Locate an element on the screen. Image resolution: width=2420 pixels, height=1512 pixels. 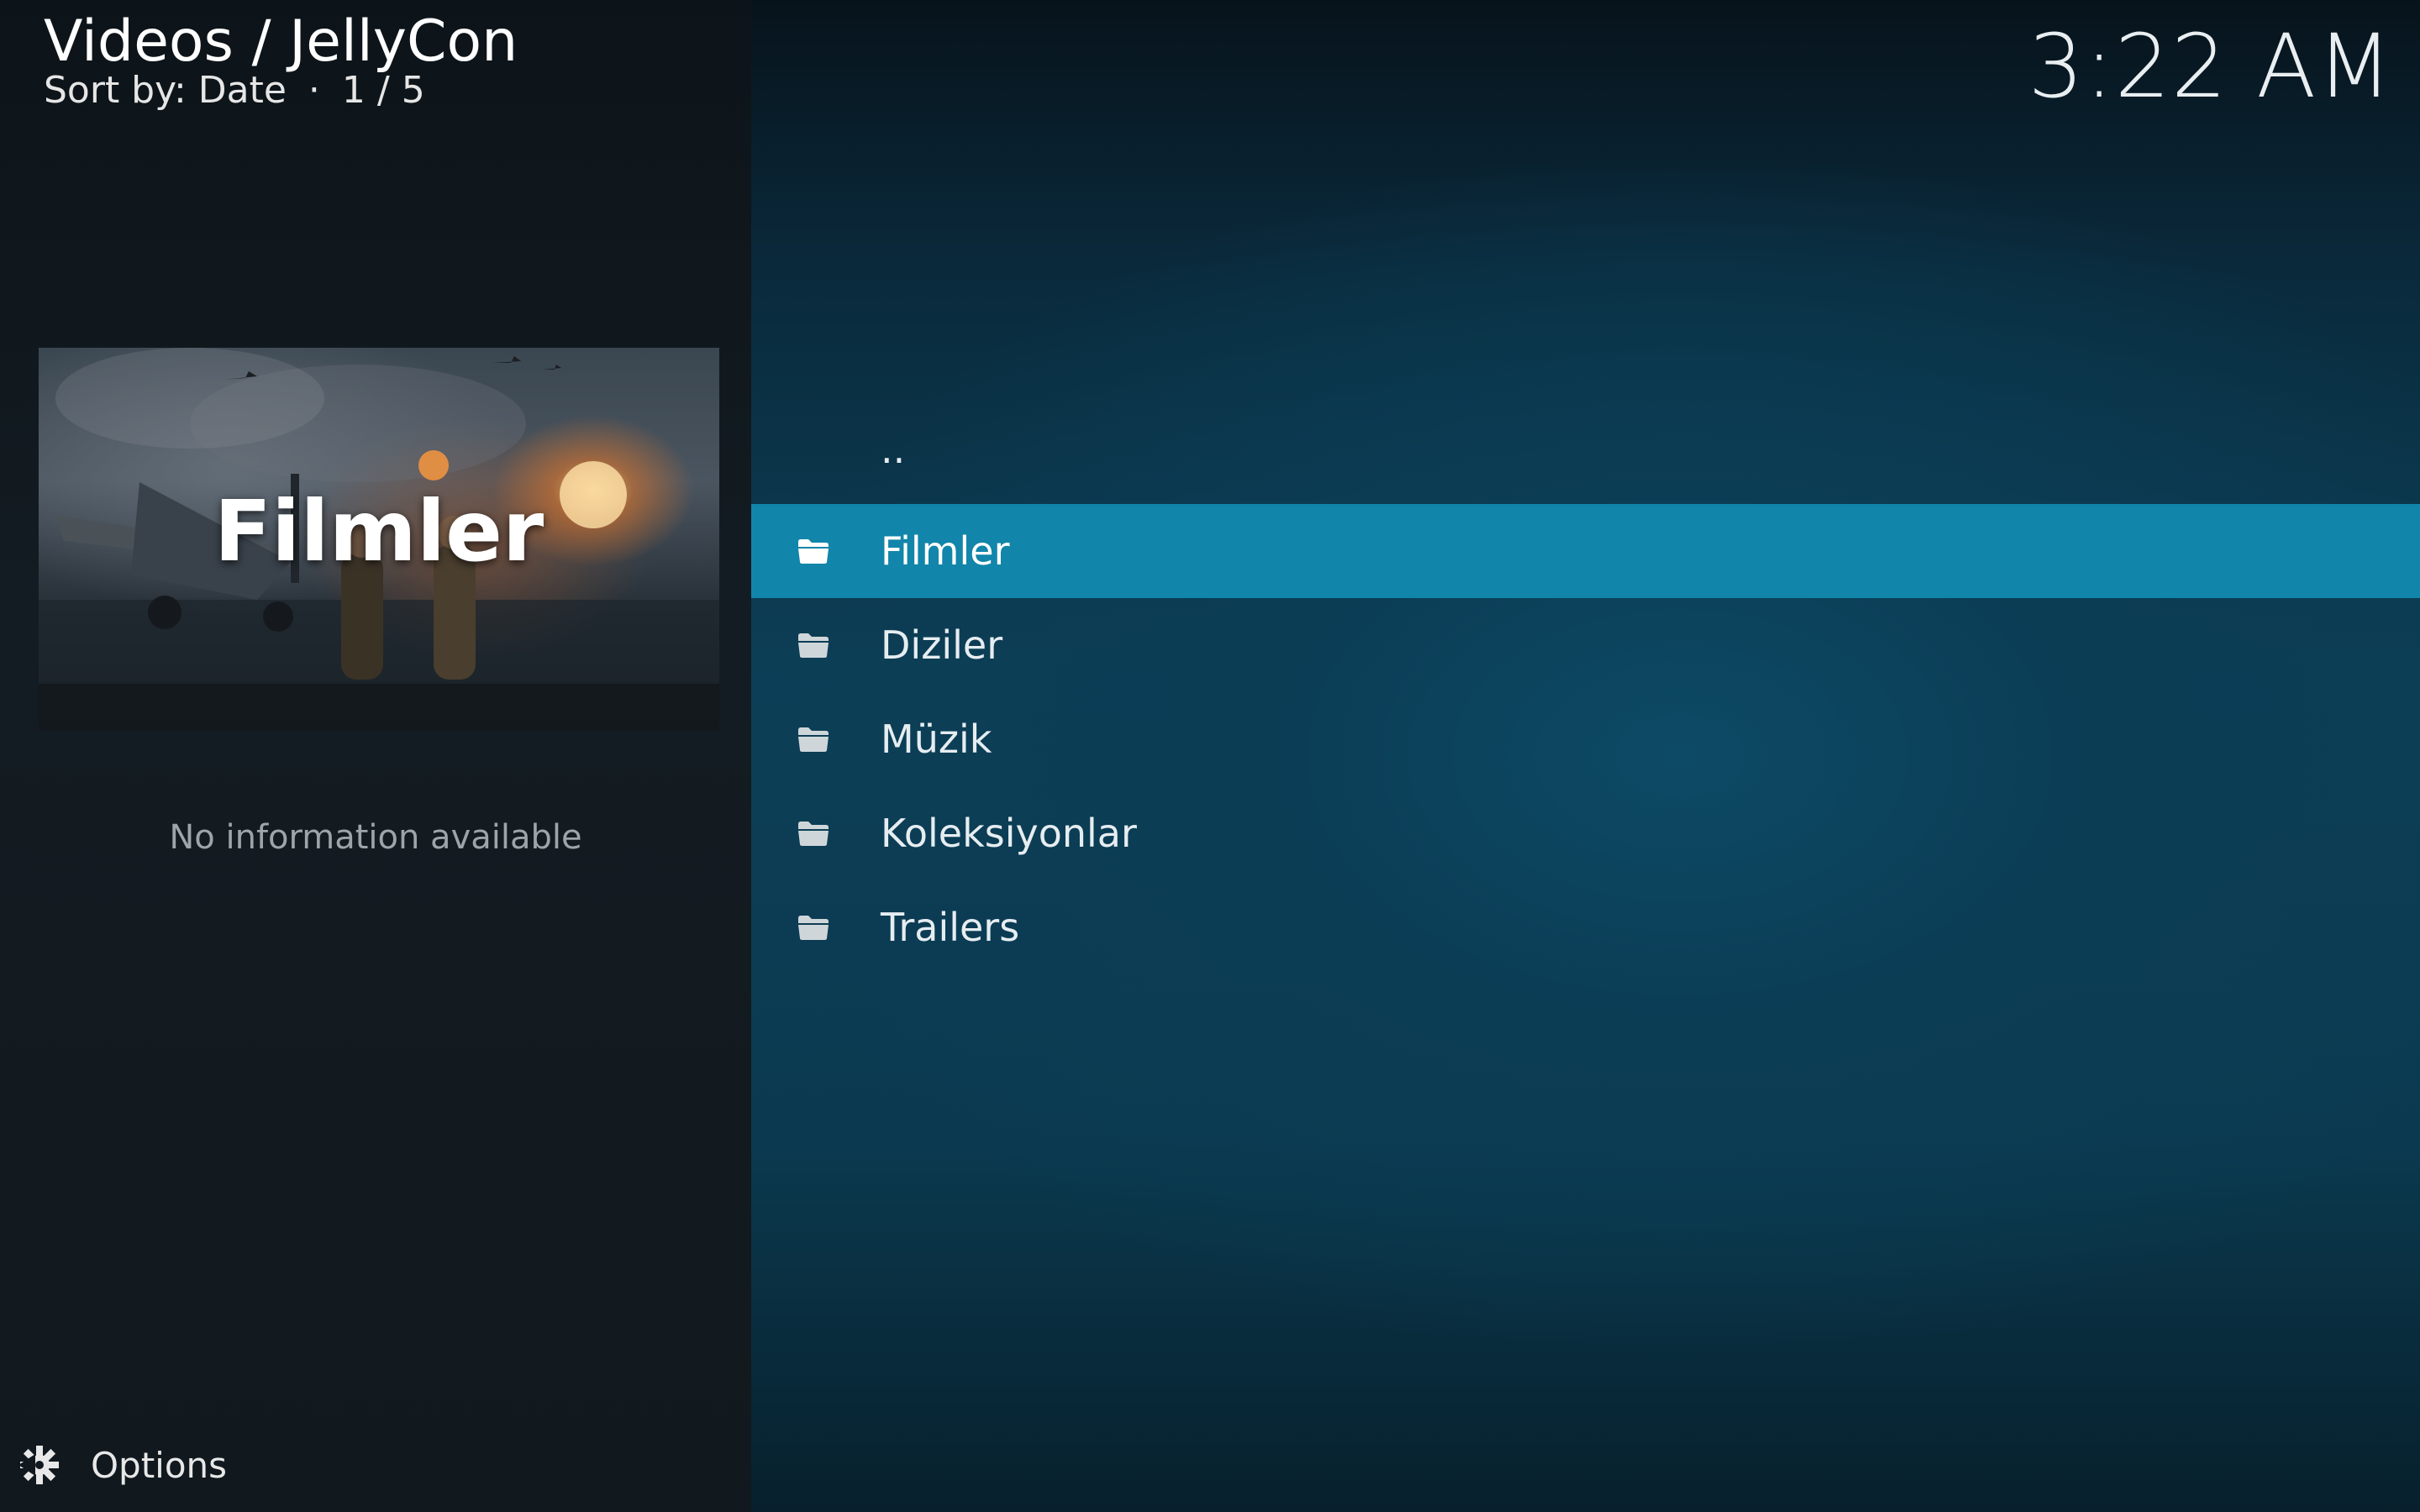
sort-label: Sort by: Date is located at coordinates (165, 90).